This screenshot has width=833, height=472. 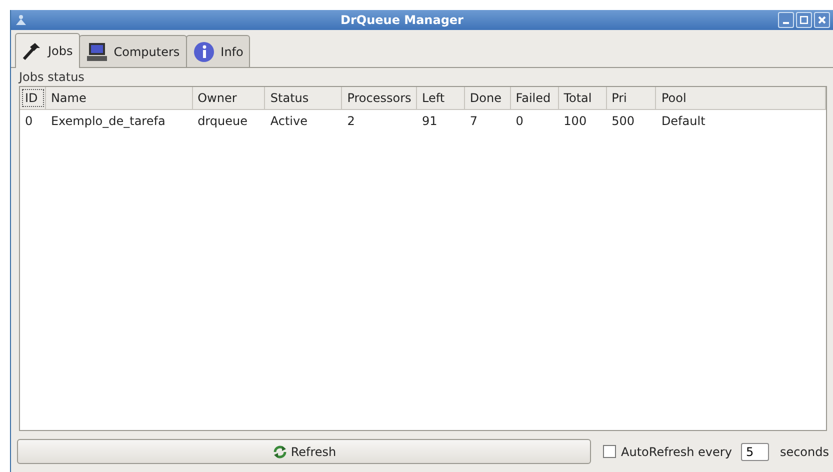 What do you see at coordinates (304, 451) in the screenshot?
I see `refresh-button: Refresh` at bounding box center [304, 451].